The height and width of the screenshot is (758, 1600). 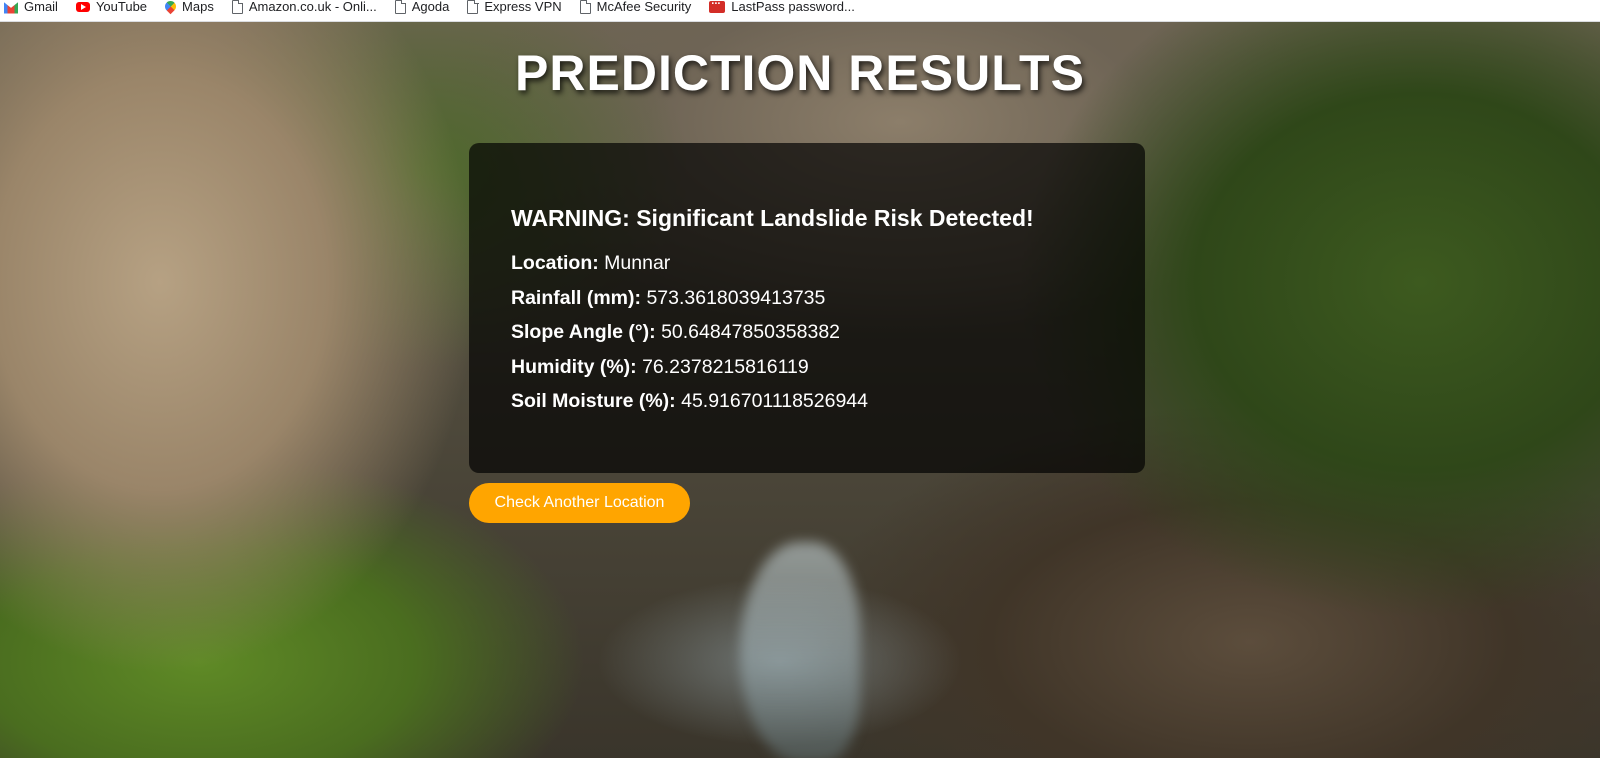 What do you see at coordinates (736, 297) in the screenshot?
I see `field-value: 573.3618039413735` at bounding box center [736, 297].